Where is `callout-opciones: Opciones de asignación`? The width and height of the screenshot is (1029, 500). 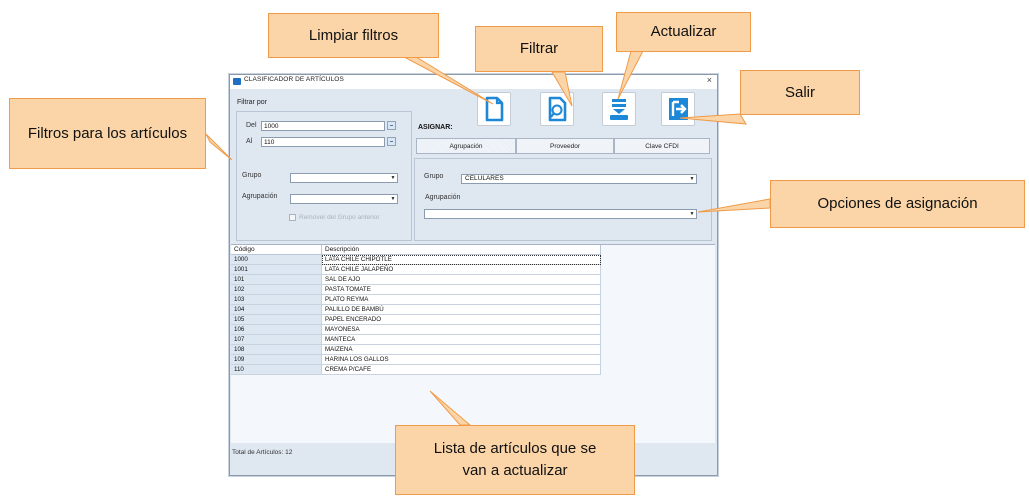
callout-opciones: Opciones de asignación is located at coordinates (897, 204).